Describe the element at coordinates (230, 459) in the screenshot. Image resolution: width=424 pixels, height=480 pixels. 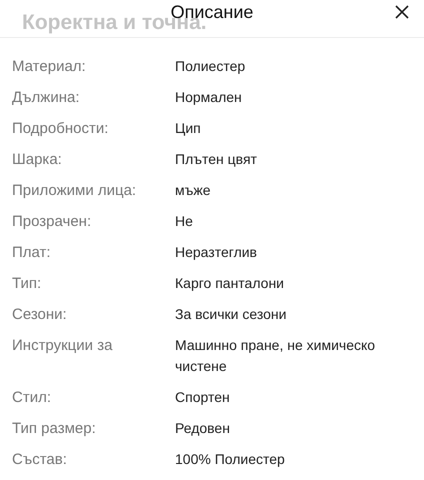
I see `attribute-value: 100% Полиестер` at that location.